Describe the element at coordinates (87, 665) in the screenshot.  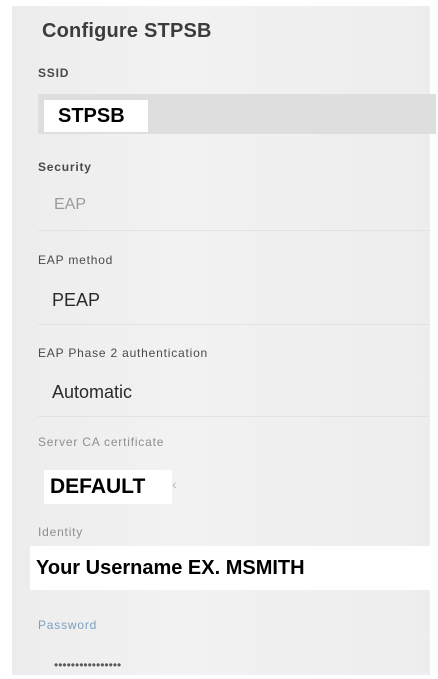
I see `password-input: ••••••••••••••••` at that location.